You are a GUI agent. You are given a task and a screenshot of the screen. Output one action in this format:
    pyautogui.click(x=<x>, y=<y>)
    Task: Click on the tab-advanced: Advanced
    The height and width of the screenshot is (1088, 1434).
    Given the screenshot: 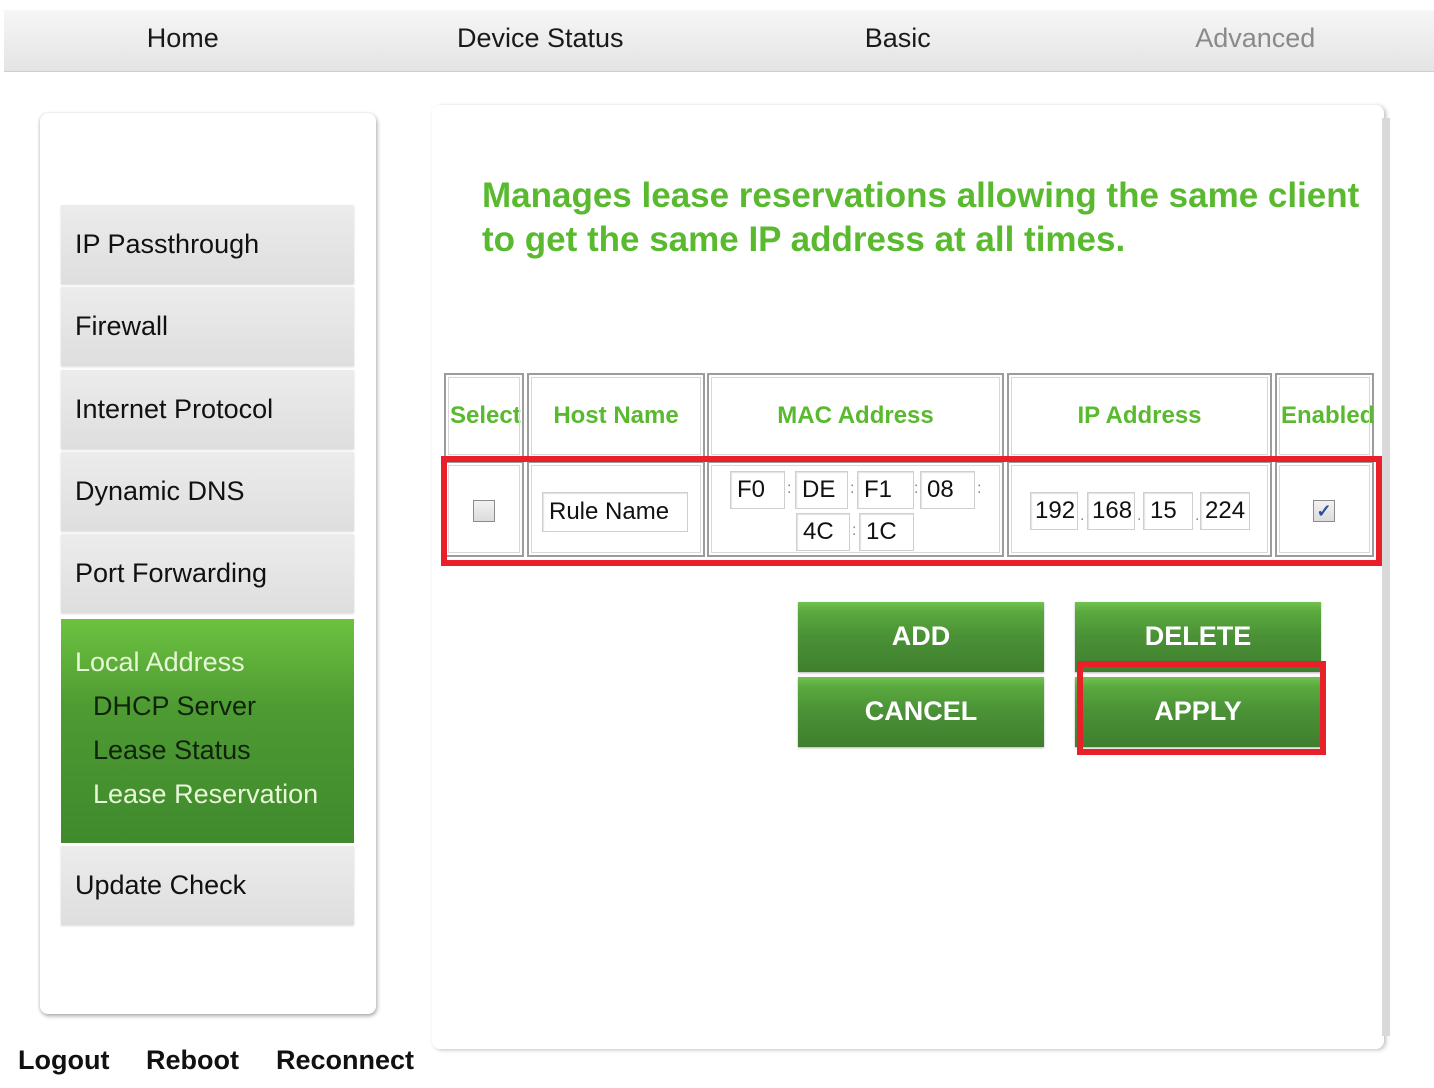 What is the action you would take?
    pyautogui.click(x=1255, y=40)
    